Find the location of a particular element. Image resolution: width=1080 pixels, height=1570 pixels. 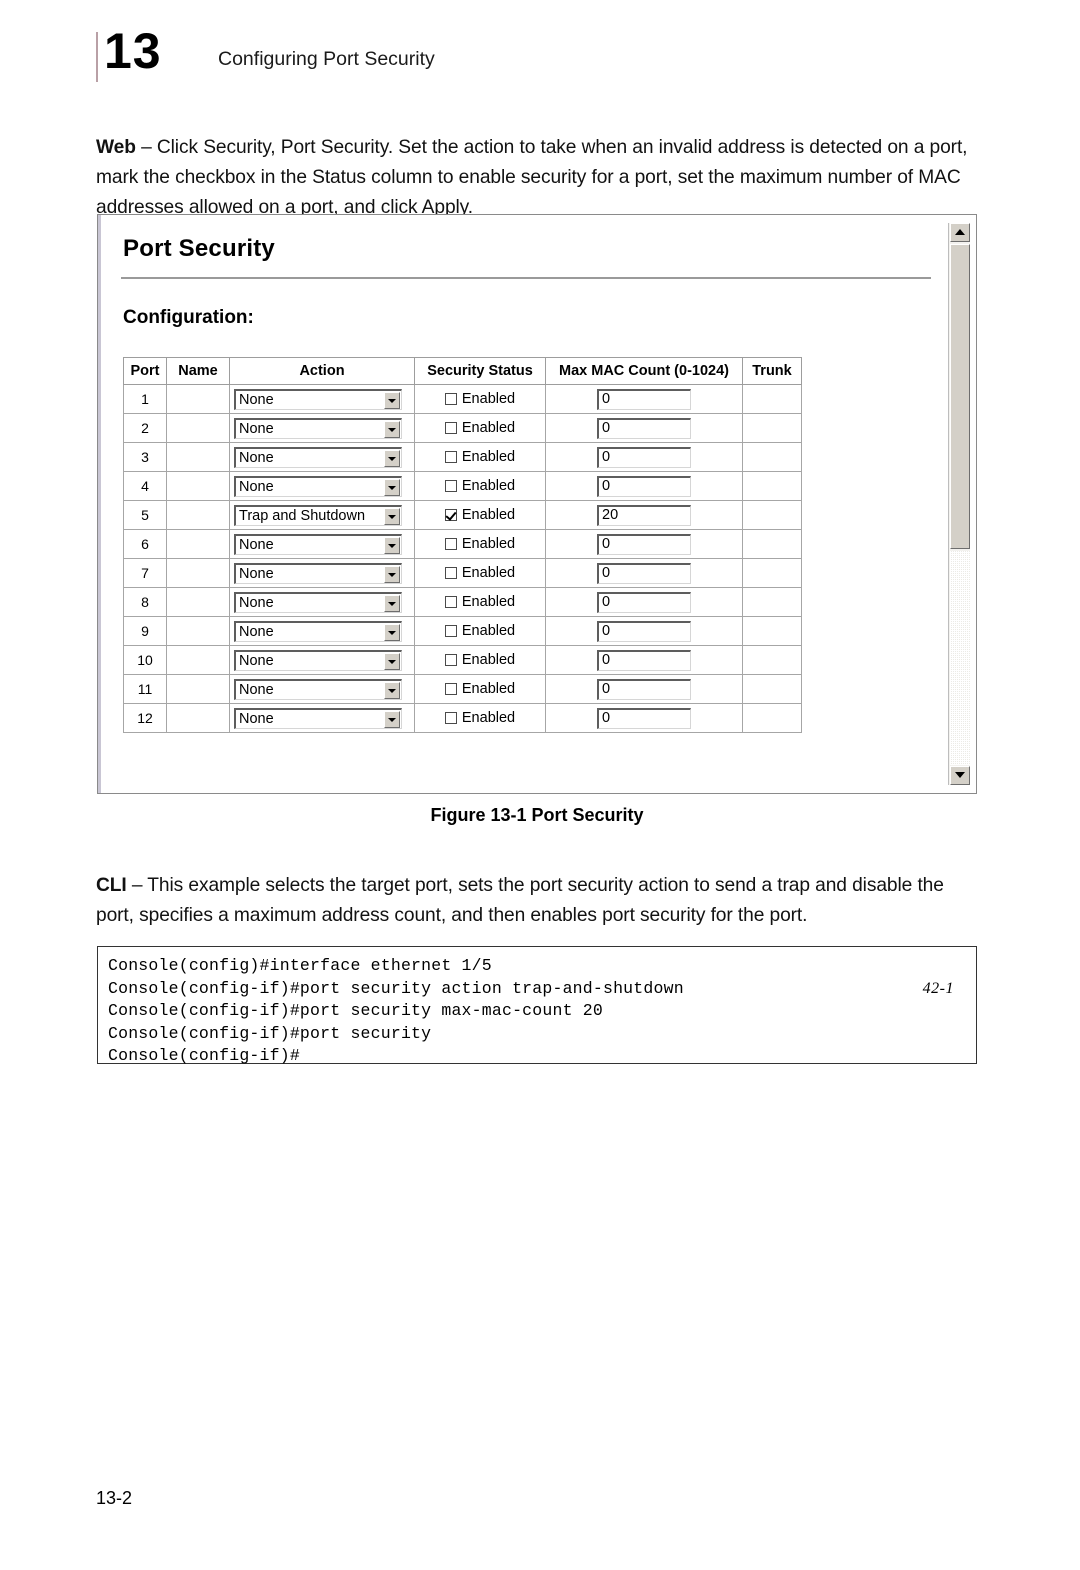

cell-security-status: Enabled is located at coordinates (480, 660).